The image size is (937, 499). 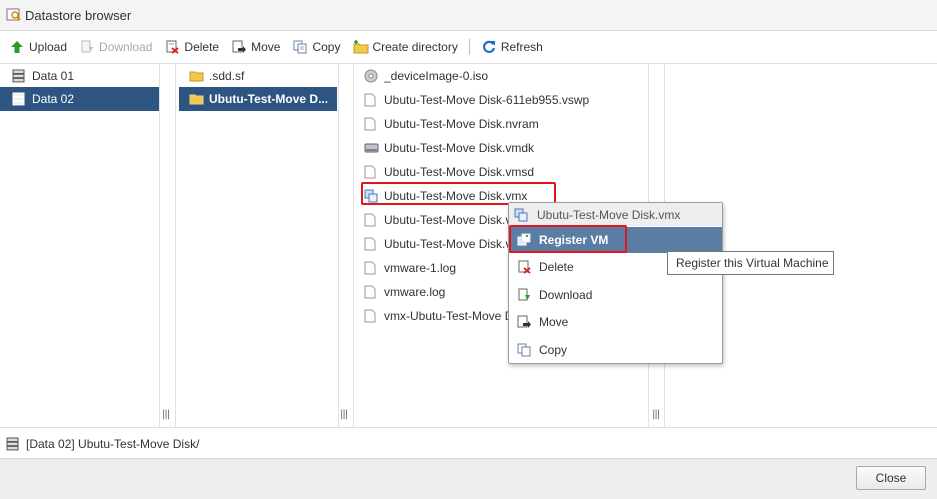 I want to click on close-button: Close, so click(x=891, y=478).